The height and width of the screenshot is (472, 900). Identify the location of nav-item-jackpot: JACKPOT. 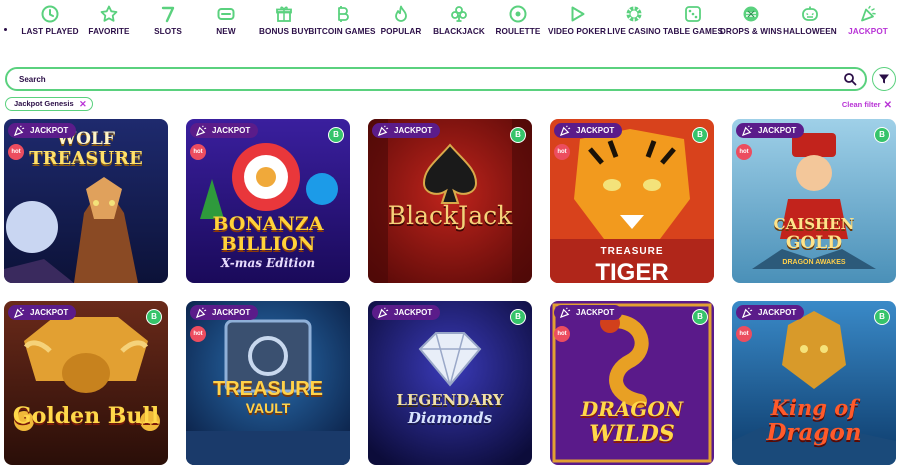
(864, 20).